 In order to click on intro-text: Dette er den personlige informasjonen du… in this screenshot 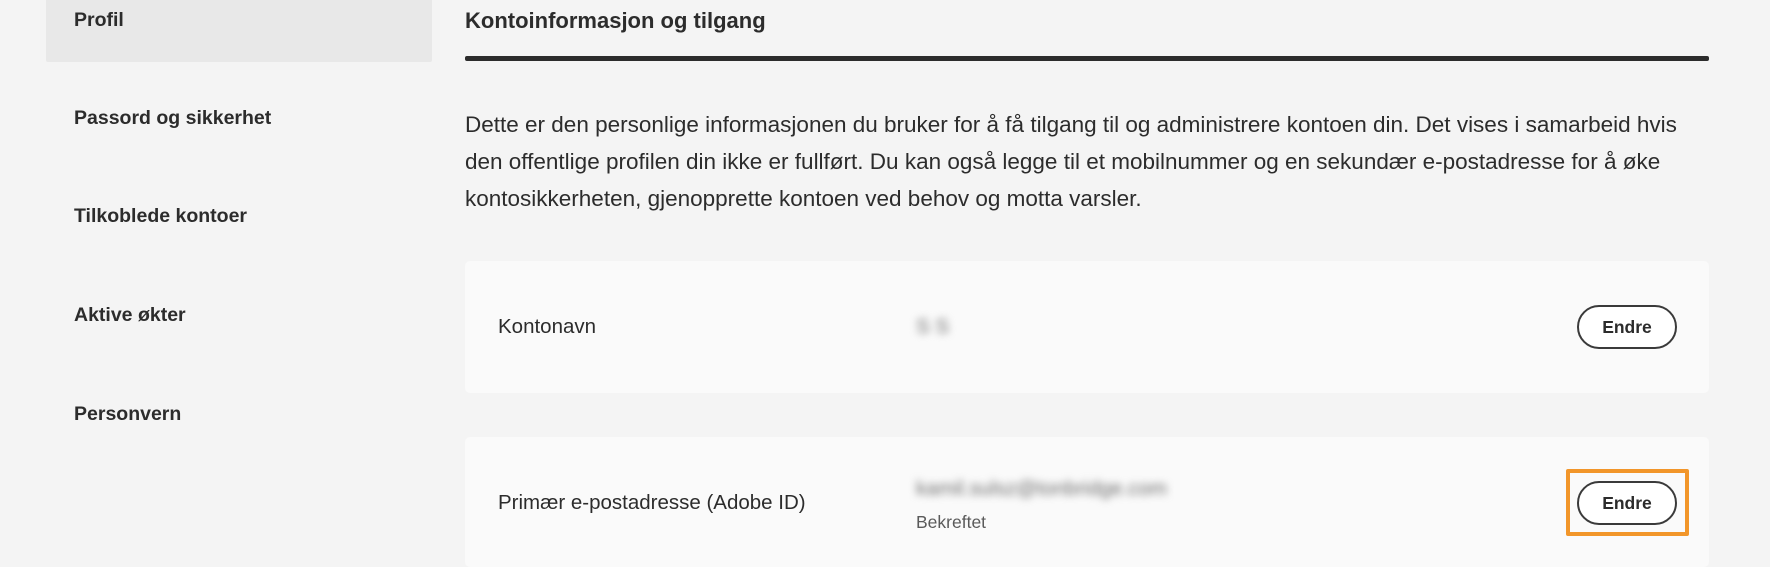, I will do `click(1071, 161)`.